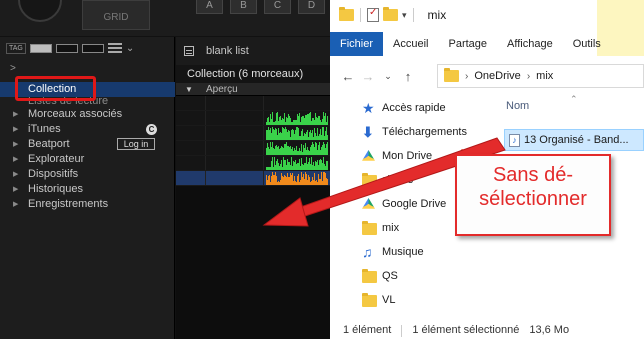  Describe the element at coordinates (587, 44) in the screenshot. I see `tab-tools: Outils` at that location.